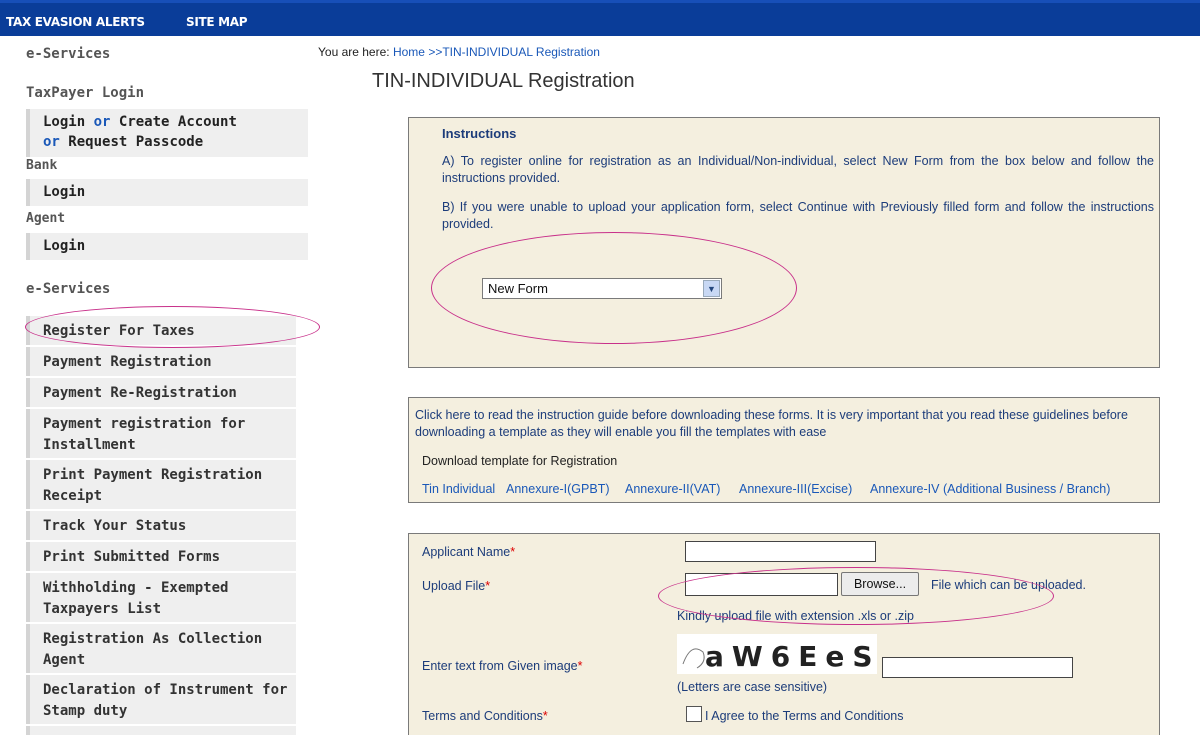 The width and height of the screenshot is (1200, 735). I want to click on sidebar-item-partial, so click(161, 730).